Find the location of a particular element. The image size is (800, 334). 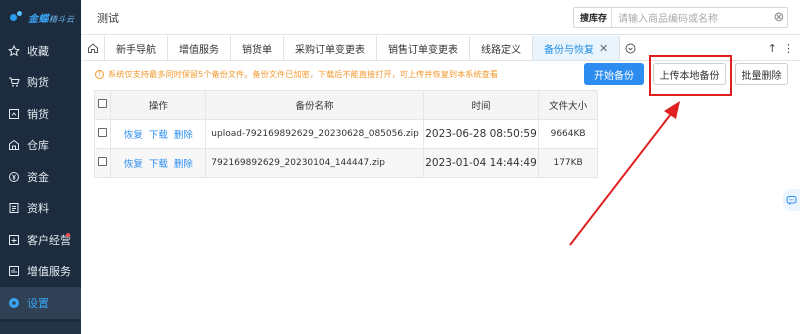

sidebar-item-value-added: 增值服务 is located at coordinates (40, 272).